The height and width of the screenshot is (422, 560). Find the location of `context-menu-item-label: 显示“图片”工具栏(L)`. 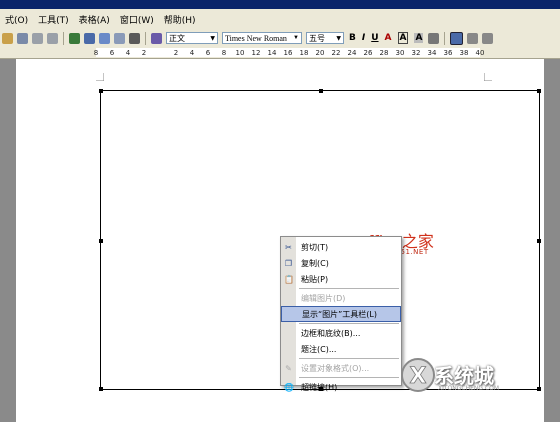

context-menu-item-label: 显示“图片”工具栏(L) is located at coordinates (339, 314).